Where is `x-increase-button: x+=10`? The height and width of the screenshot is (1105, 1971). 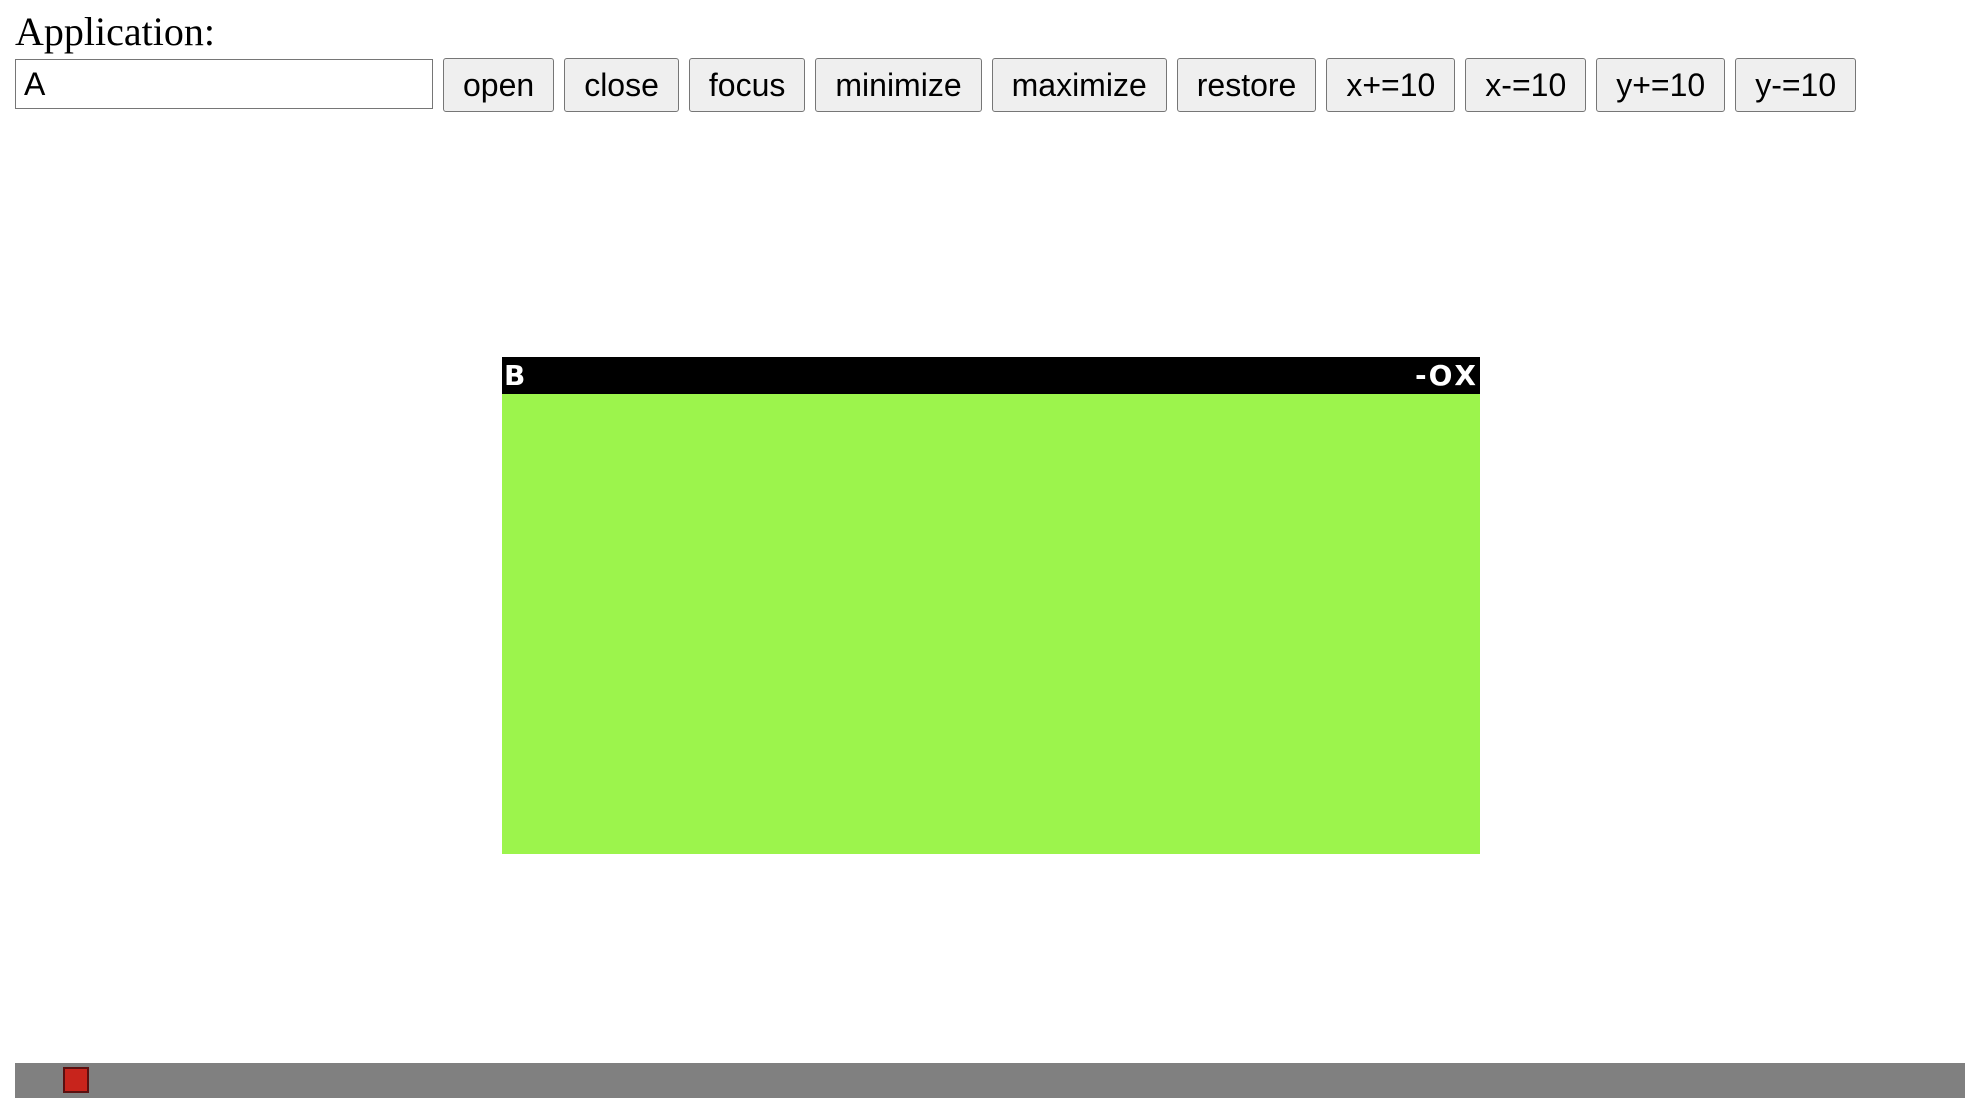
x-increase-button: x+=10 is located at coordinates (1391, 85).